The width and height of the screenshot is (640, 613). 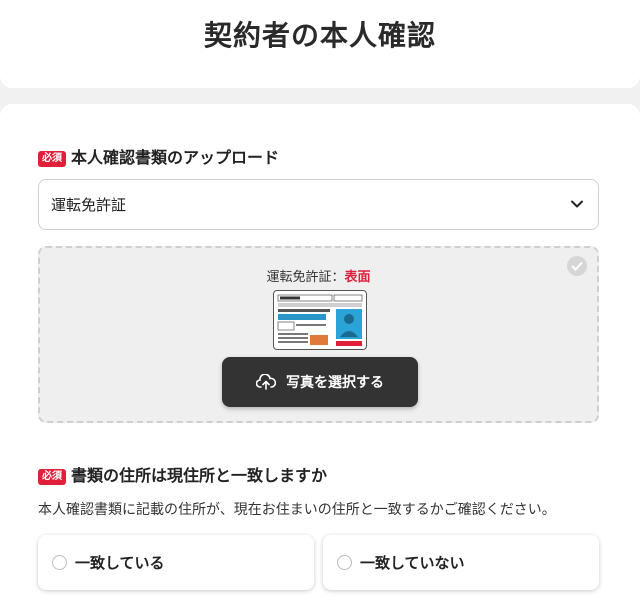 I want to click on radio-option-no-match: 一致していない, so click(x=461, y=562).